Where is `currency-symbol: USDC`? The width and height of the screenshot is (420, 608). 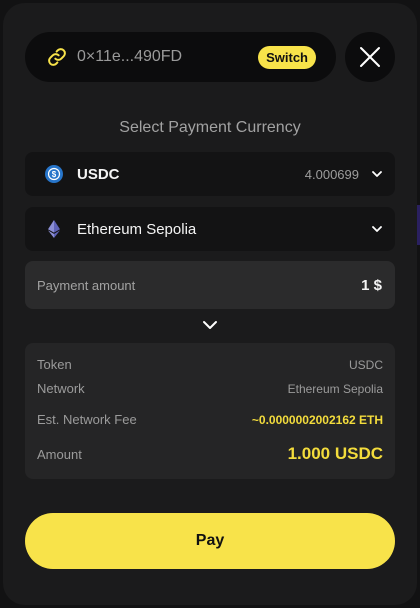
currency-symbol: USDC is located at coordinates (98, 174).